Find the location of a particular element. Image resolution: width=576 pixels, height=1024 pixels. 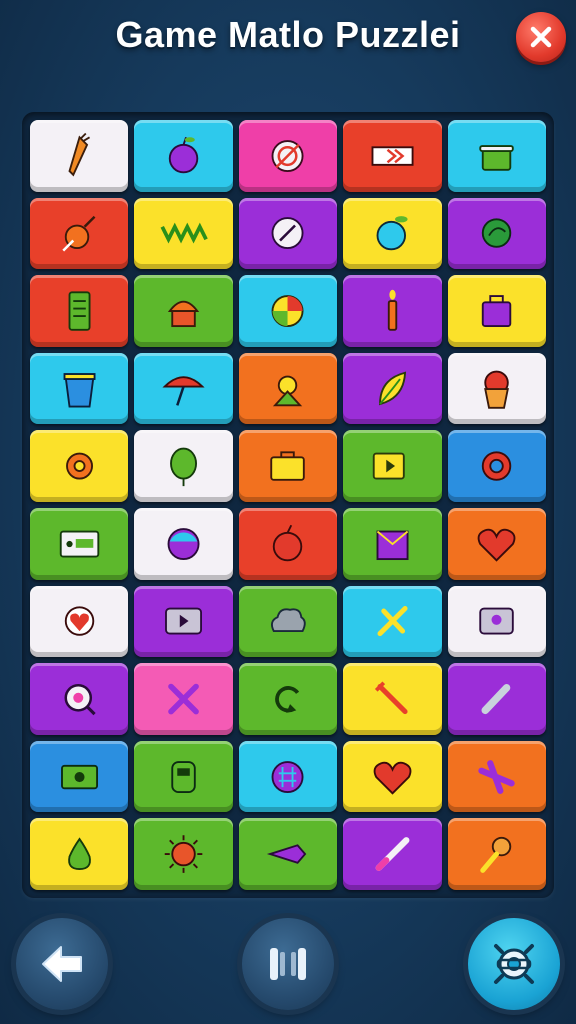

device-icon is located at coordinates (79, 544).